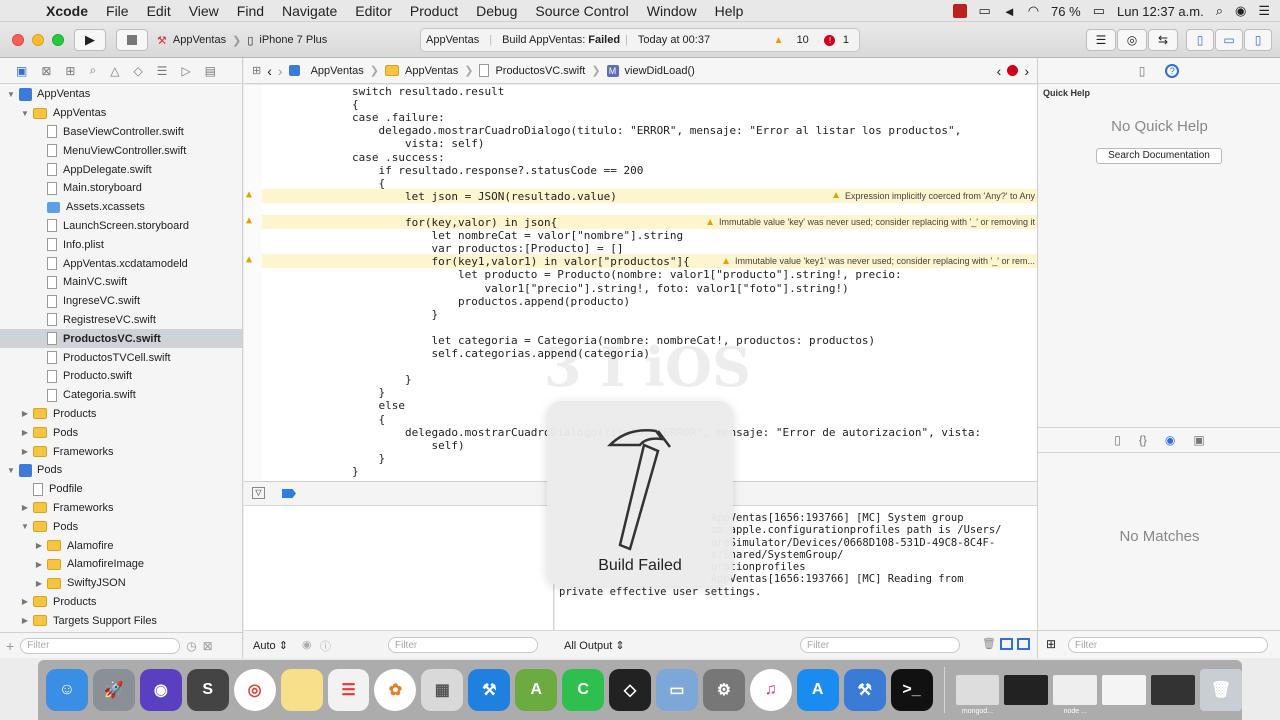 The image size is (1280, 720). Describe the element at coordinates (280, 71) in the screenshot. I see `forward-icon: ›` at that location.